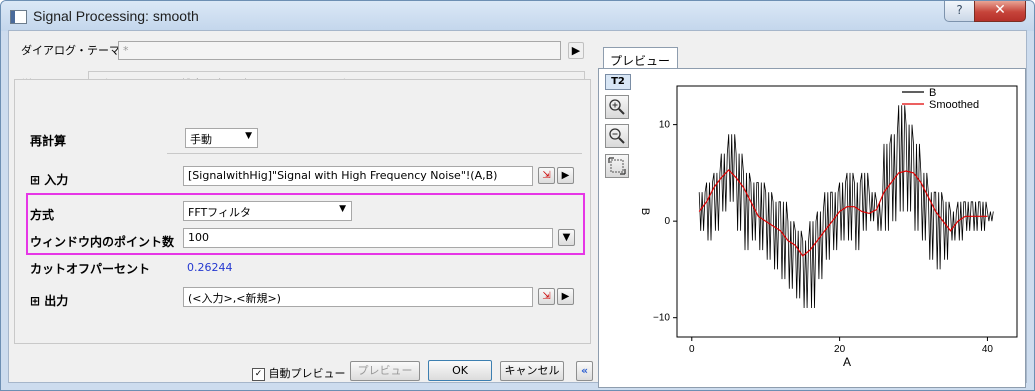 This screenshot has width=1035, height=391. Describe the element at coordinates (219, 212) in the screenshot. I see `method-value: FFTフィルタ` at that location.